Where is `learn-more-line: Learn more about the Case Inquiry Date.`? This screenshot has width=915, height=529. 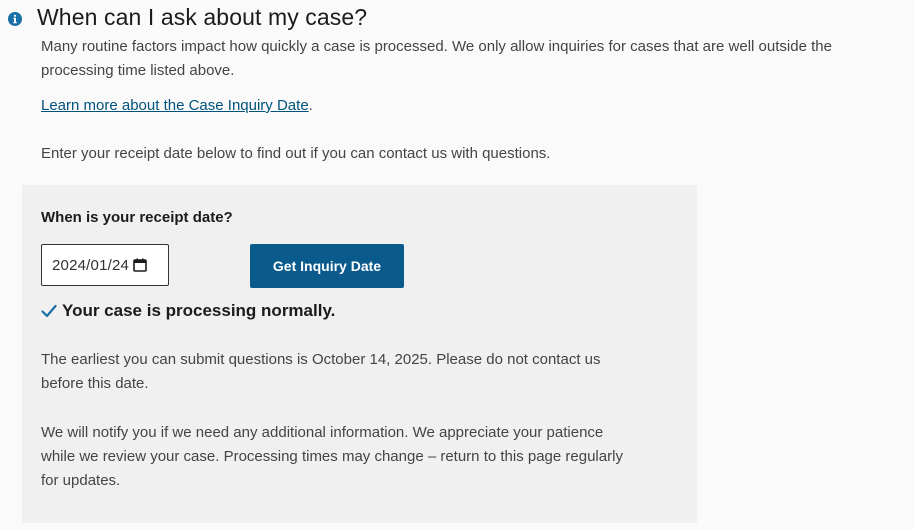
learn-more-line: Learn more about the Case Inquiry Date. is located at coordinates (177, 106).